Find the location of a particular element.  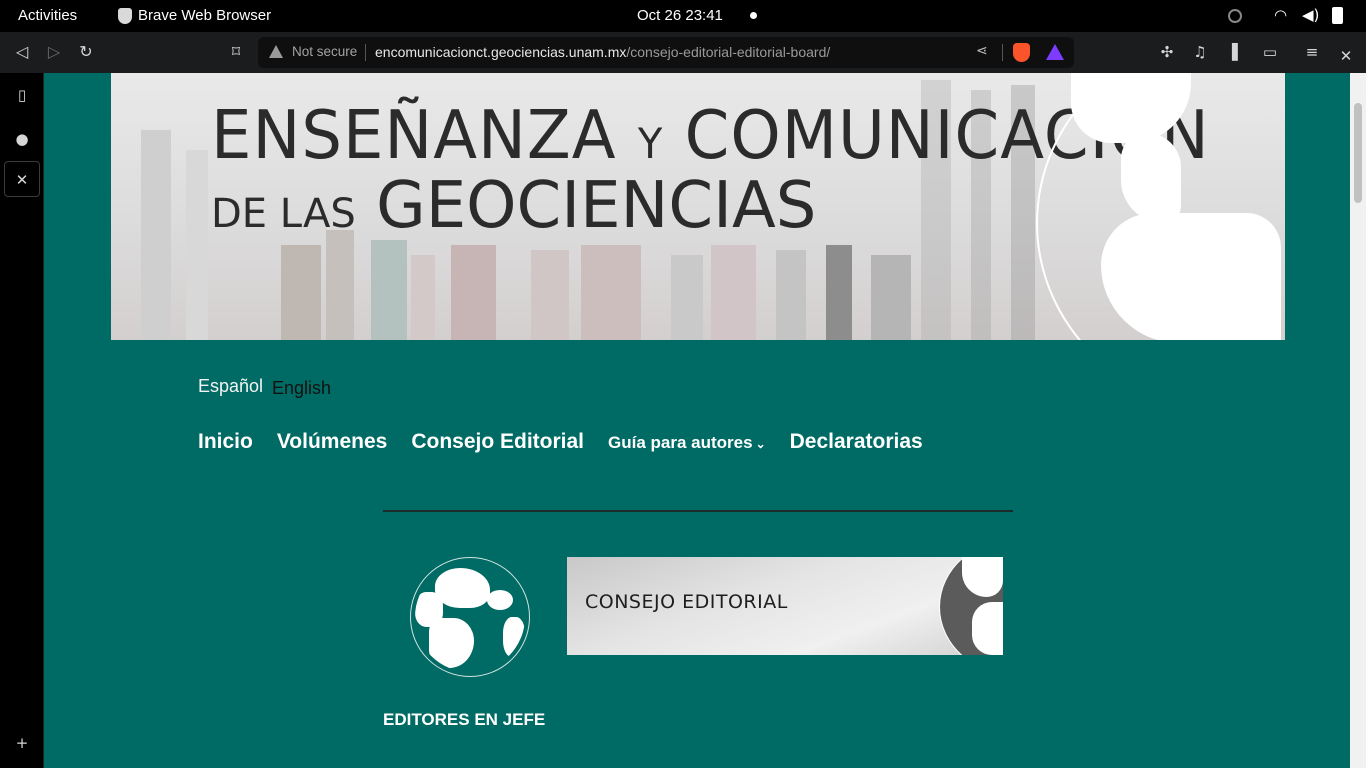

github-icon: ● is located at coordinates (22, 139).